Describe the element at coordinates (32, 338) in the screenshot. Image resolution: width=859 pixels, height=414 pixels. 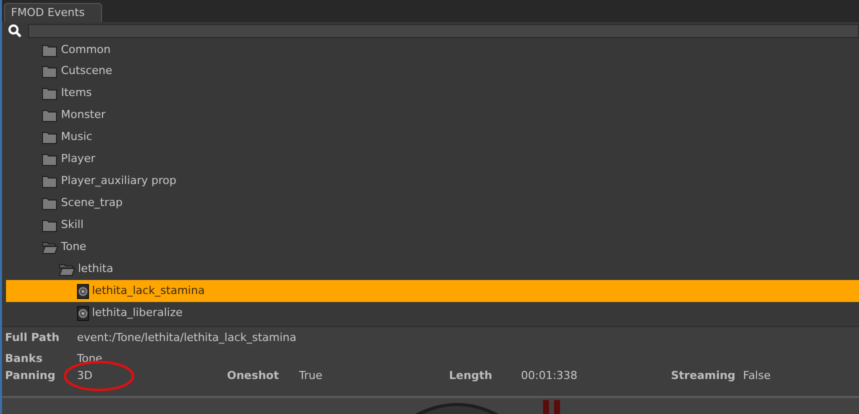
I see `field-label: Full Path` at that location.